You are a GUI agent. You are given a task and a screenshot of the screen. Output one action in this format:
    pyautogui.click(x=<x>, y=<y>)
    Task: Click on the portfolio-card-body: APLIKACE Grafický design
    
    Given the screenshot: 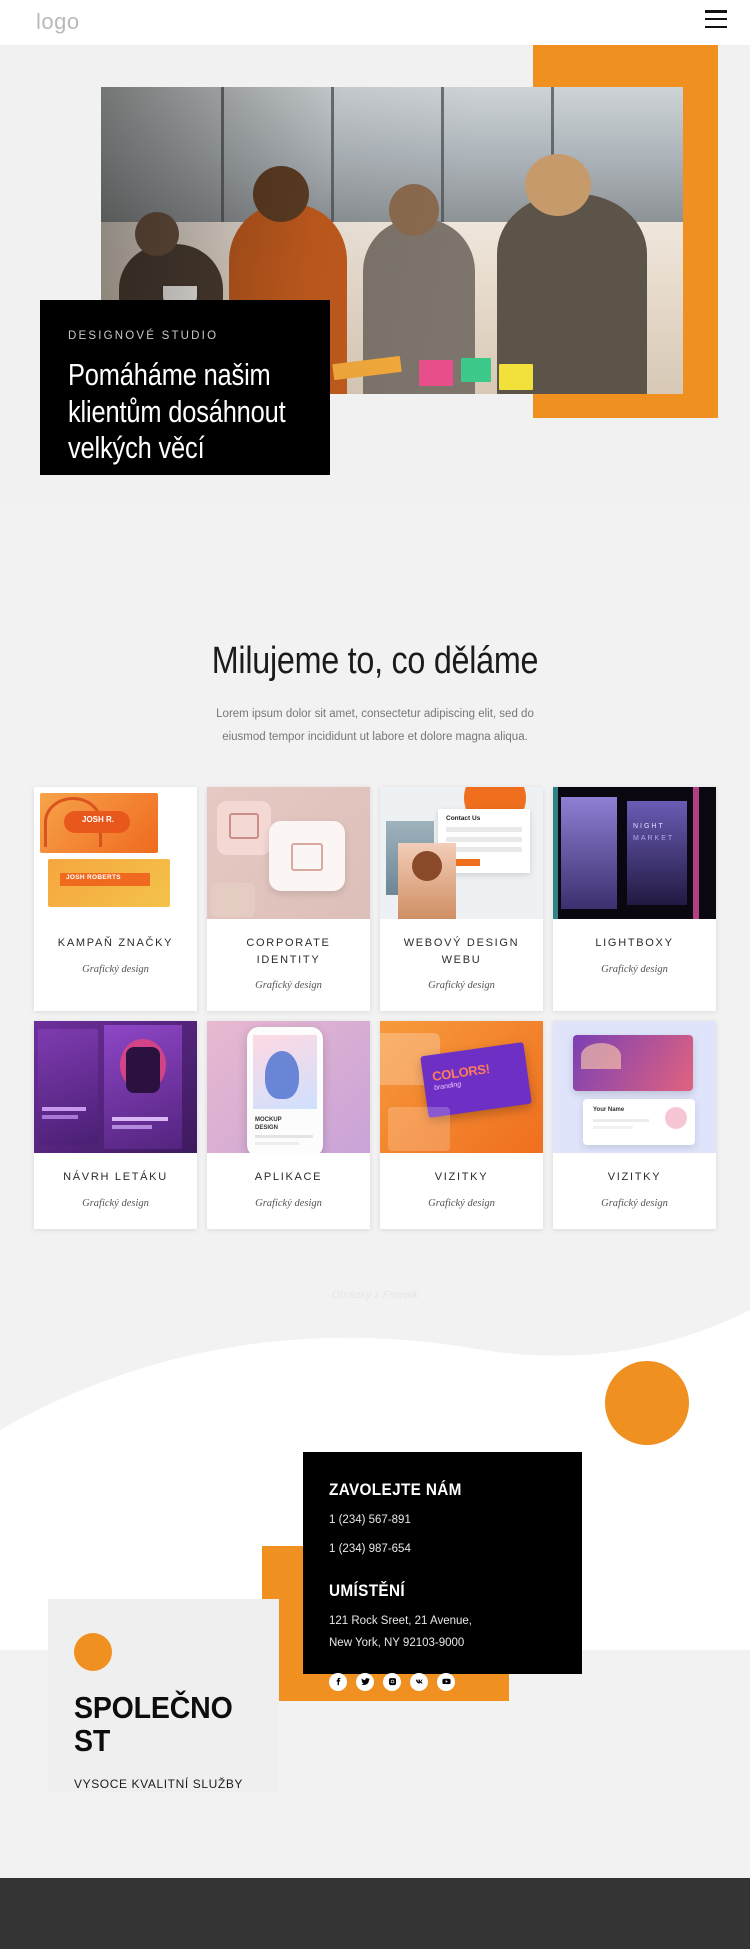 What is the action you would take?
    pyautogui.click(x=288, y=1191)
    